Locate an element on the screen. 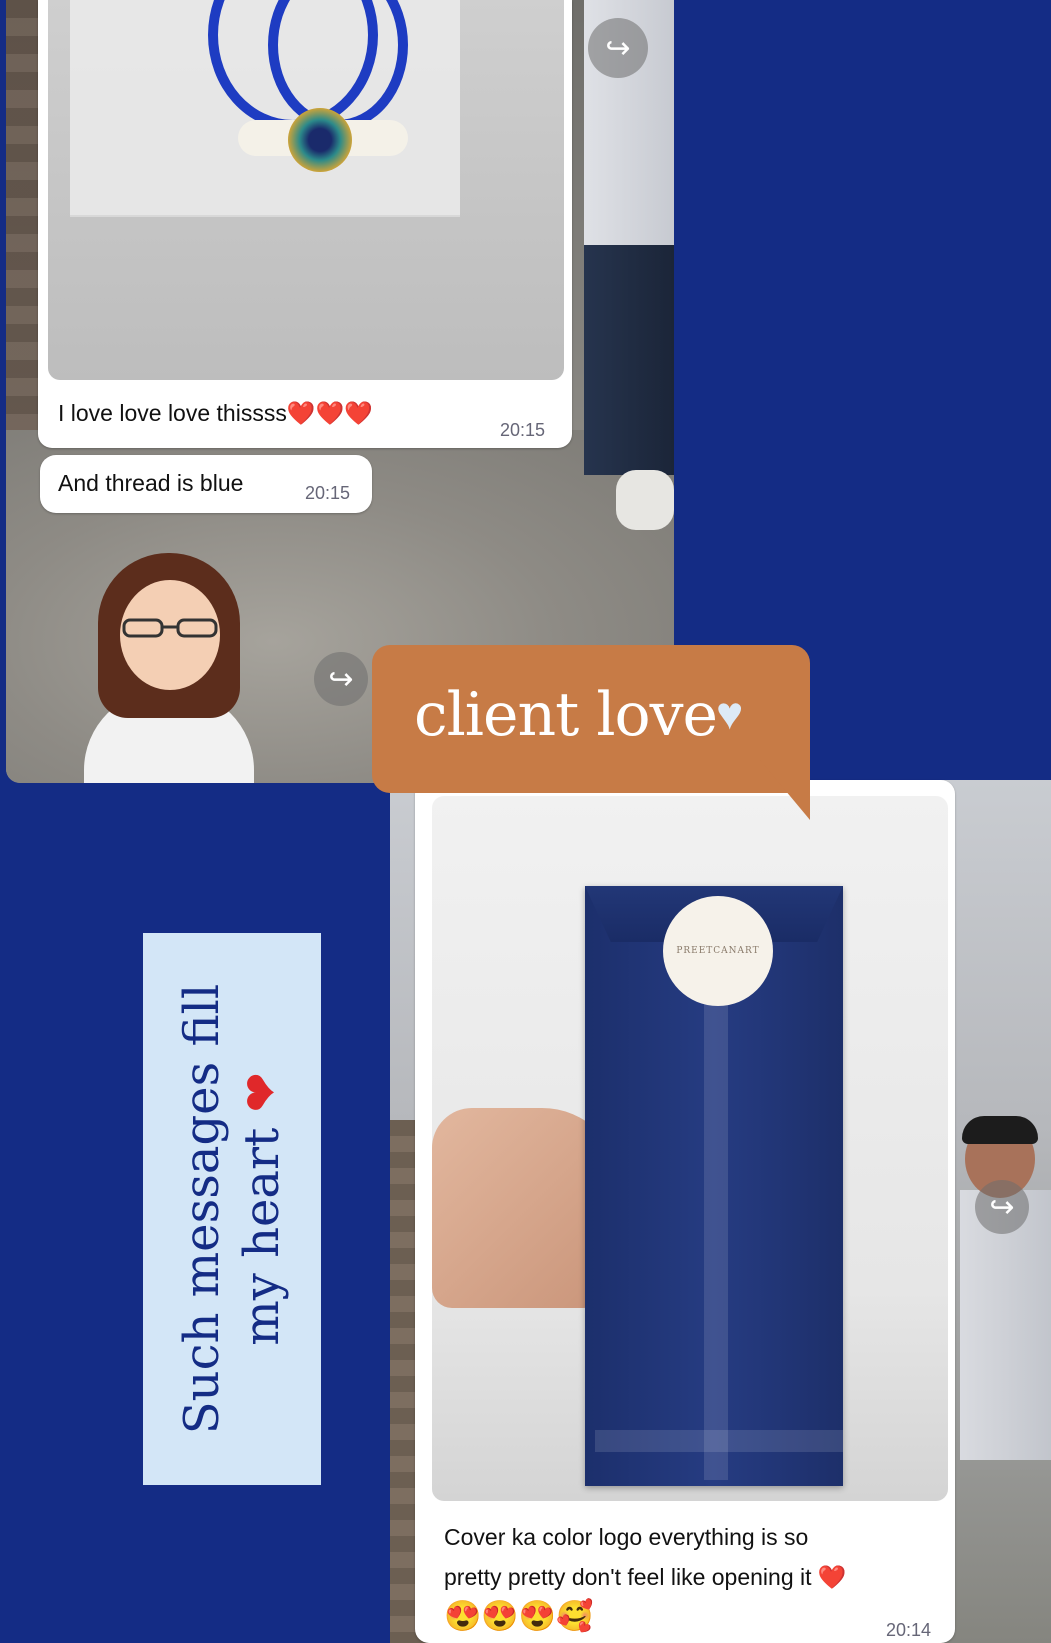 The width and height of the screenshot is (1051, 1643). heart-emoji: ❤️ is located at coordinates (832, 1577).